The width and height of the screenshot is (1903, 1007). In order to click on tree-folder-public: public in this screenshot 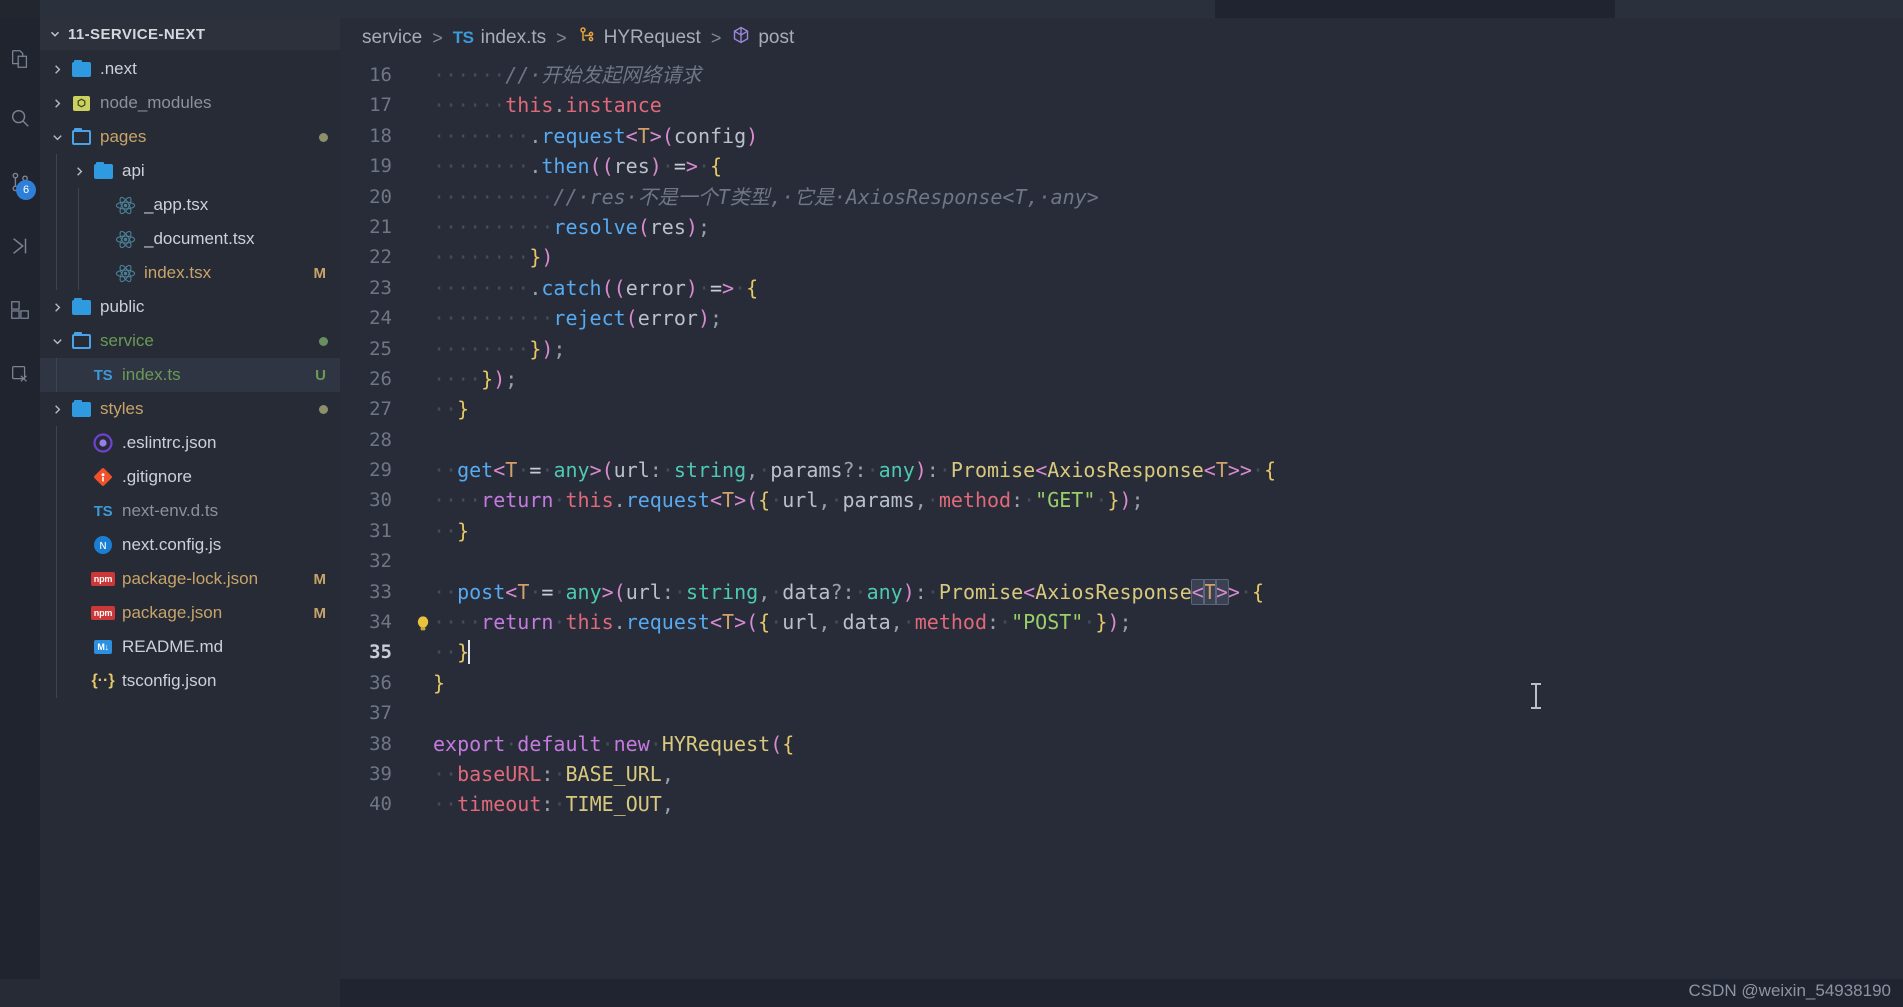, I will do `click(190, 307)`.